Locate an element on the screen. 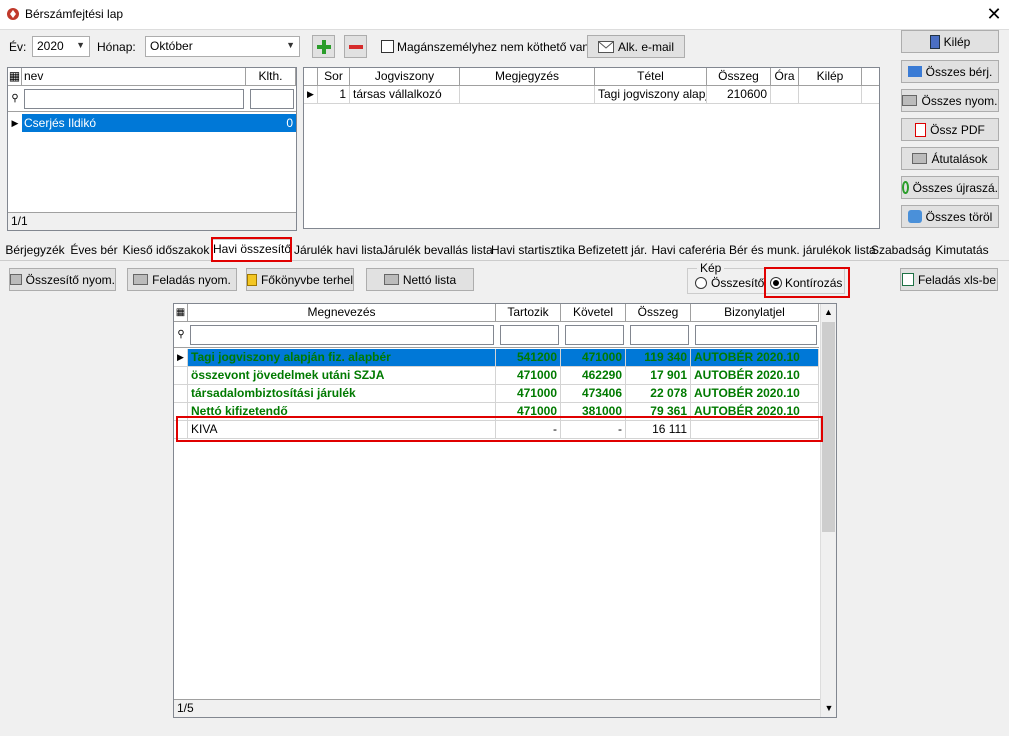 This screenshot has width=1009, height=736. tab-befizetett-jar: Befizetett jár. is located at coordinates (612, 250).